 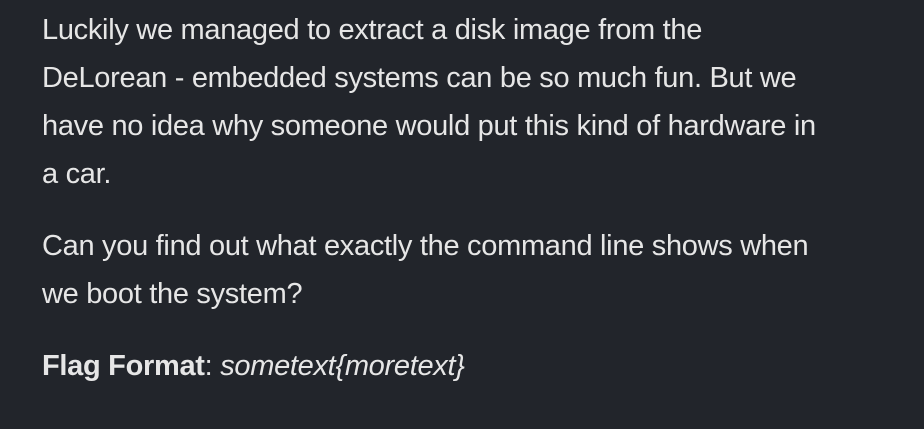 I want to click on flag-format-line: Flag Format: sometext{moretext}, so click(x=472, y=366).